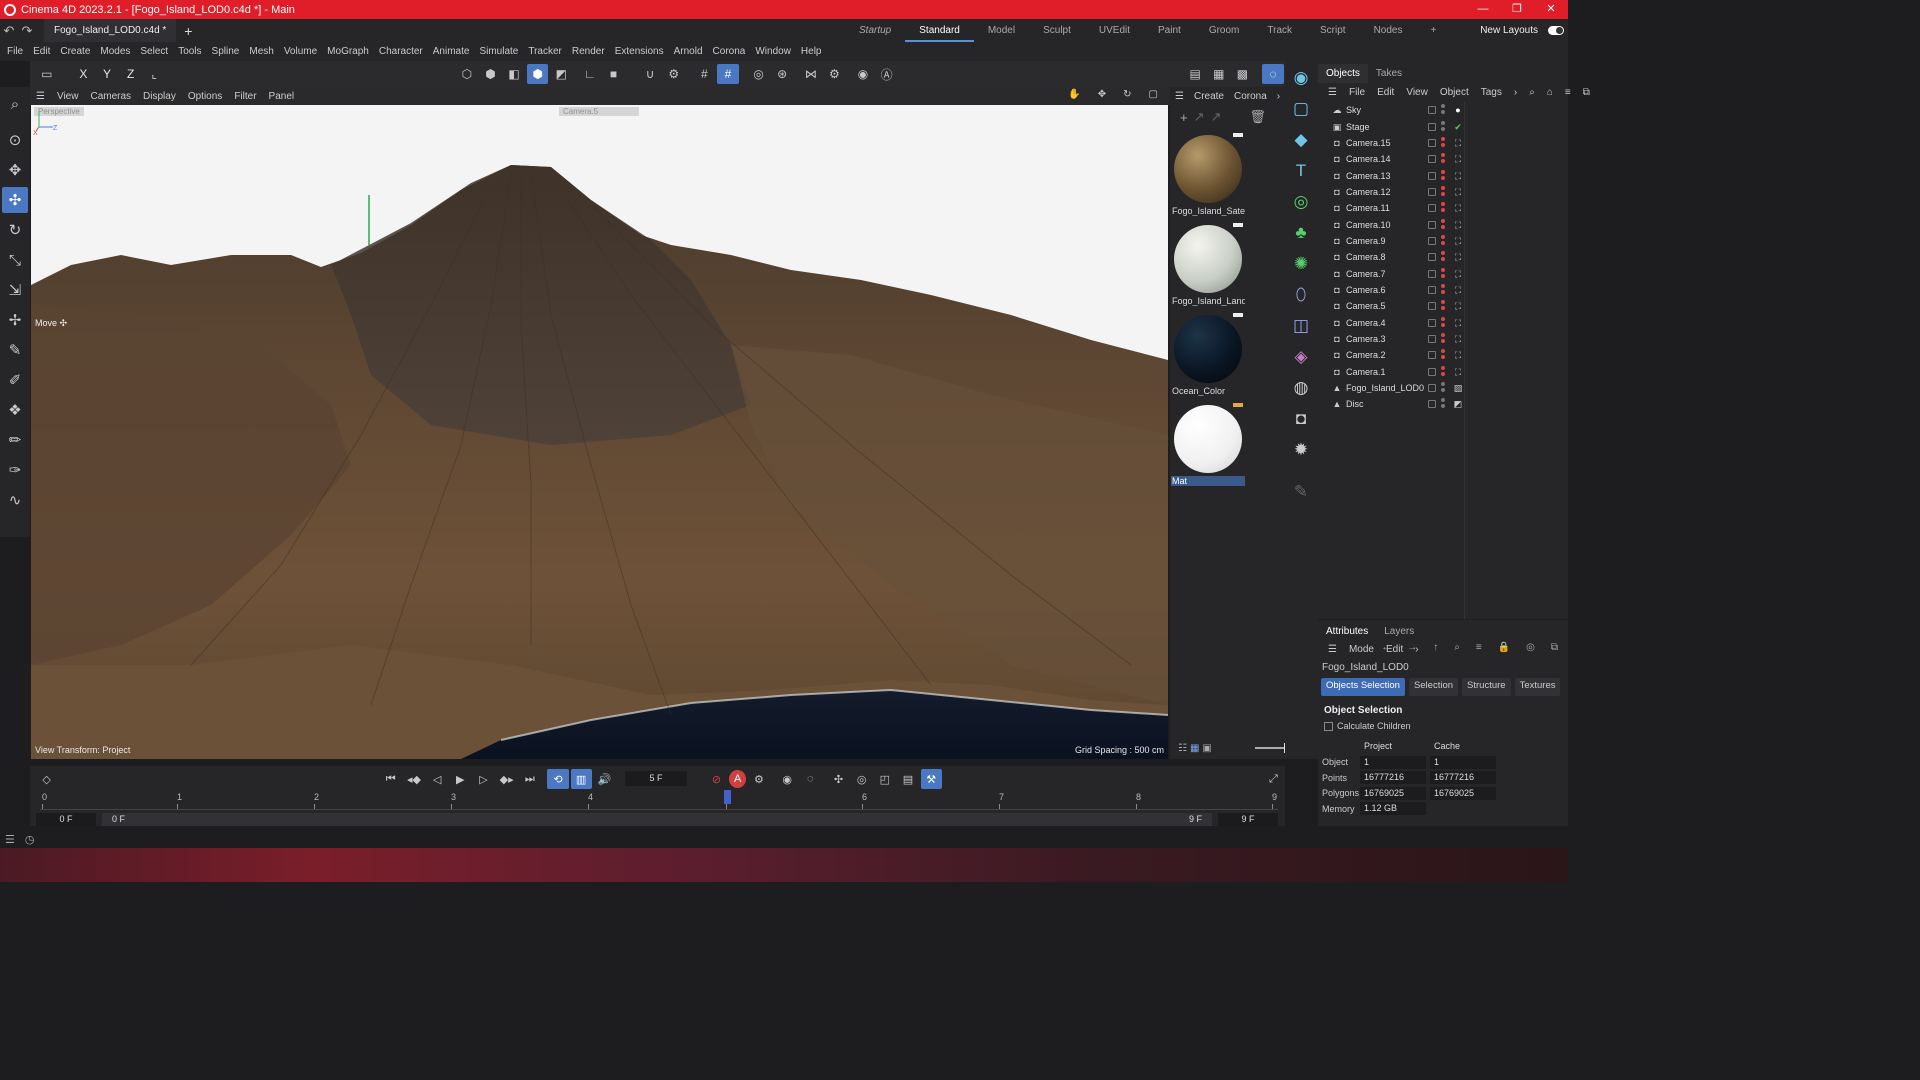  What do you see at coordinates (15, 500) in the screenshot?
I see `spline-smooth-icon: ∿` at bounding box center [15, 500].